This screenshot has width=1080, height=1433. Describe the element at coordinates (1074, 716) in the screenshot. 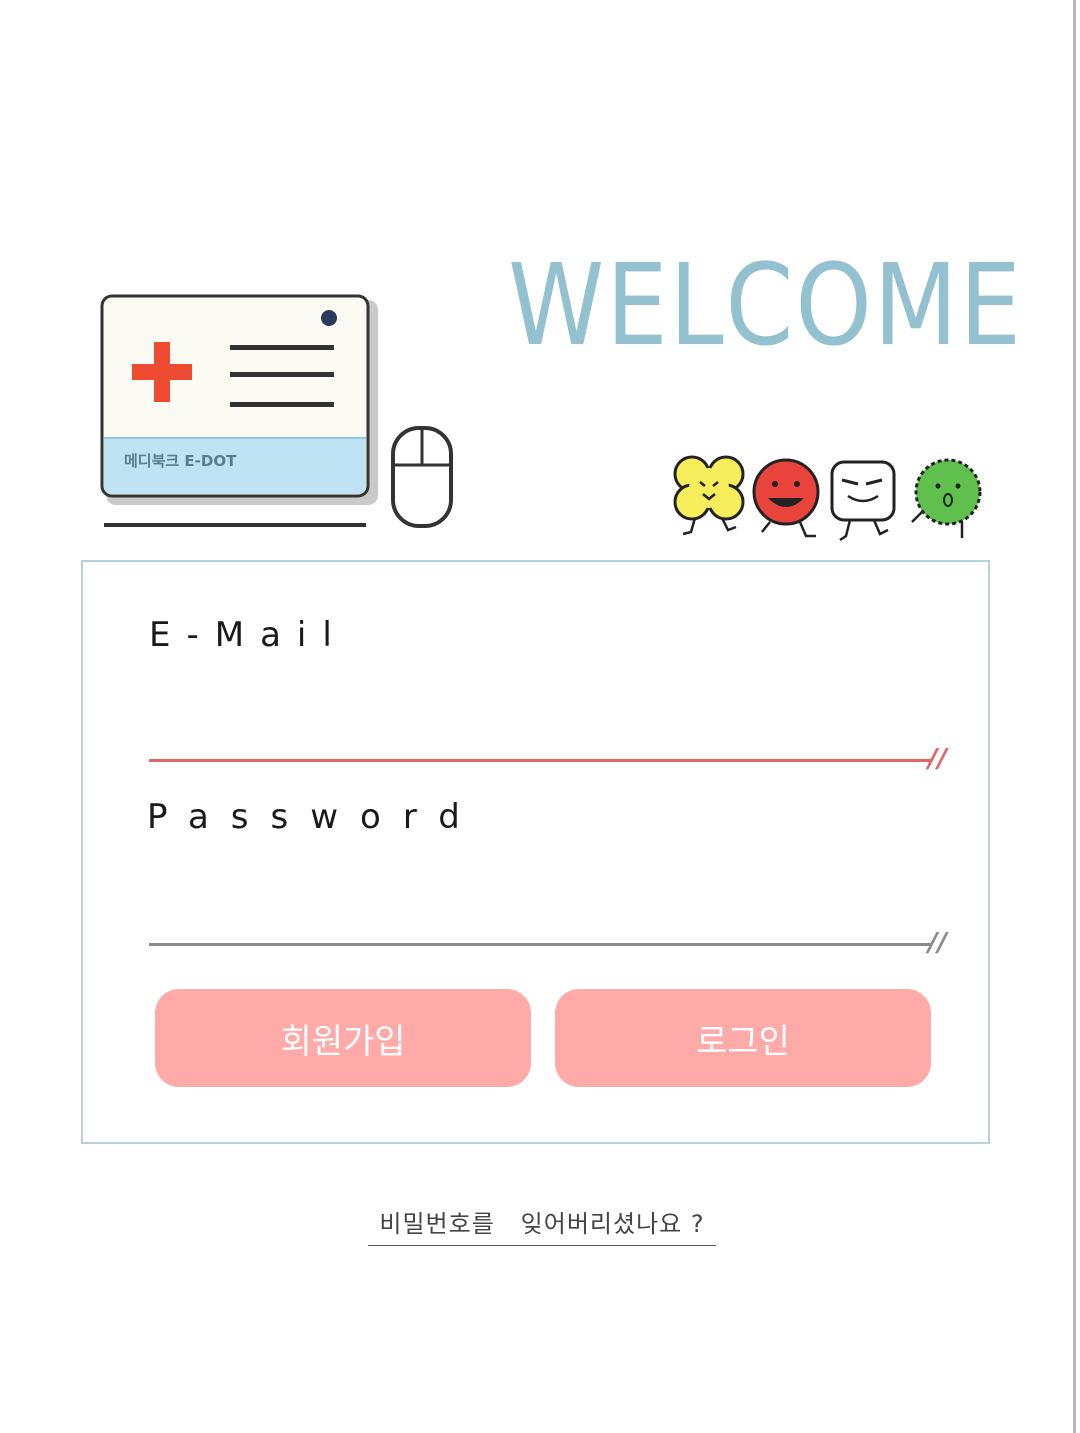

I see `right-edge-divider` at that location.